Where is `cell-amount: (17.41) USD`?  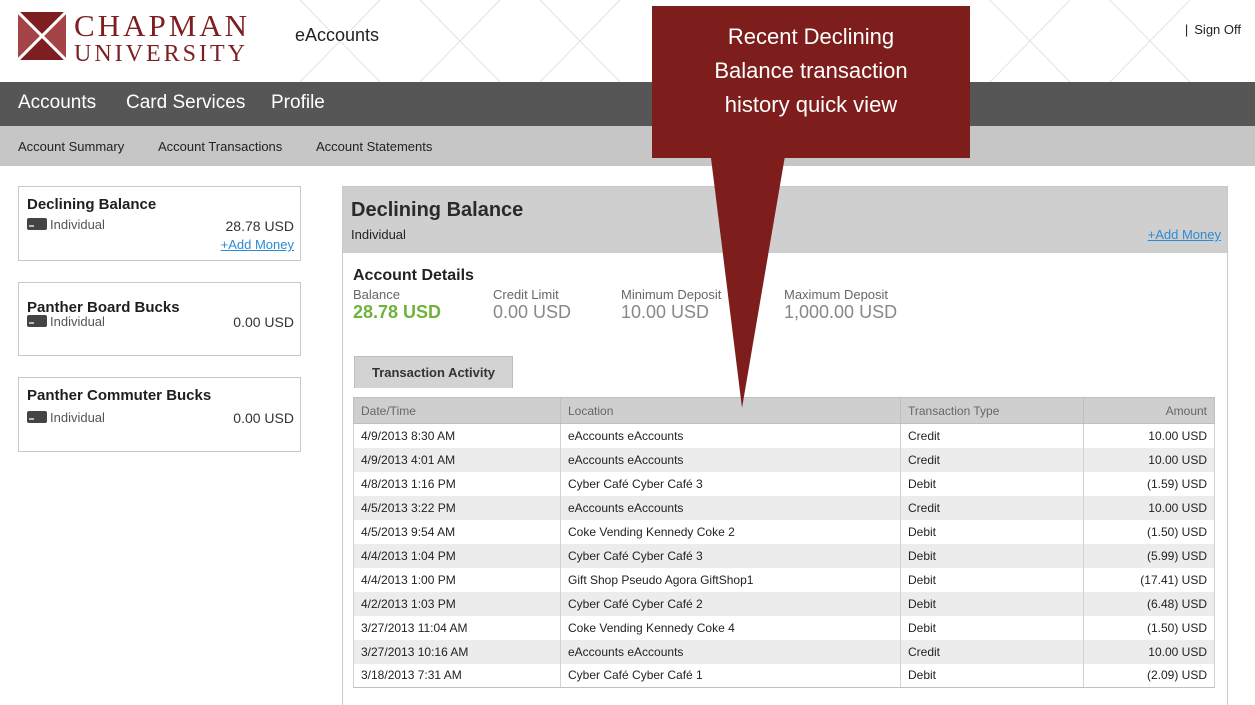
cell-amount: (17.41) USD is located at coordinates (1149, 579).